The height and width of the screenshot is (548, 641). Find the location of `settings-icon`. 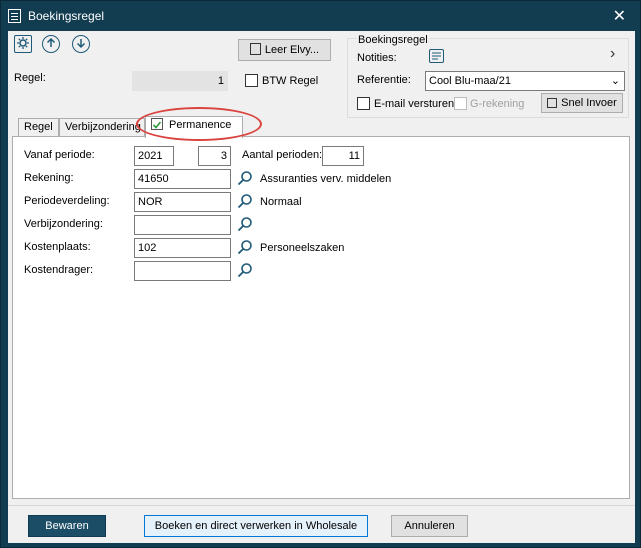

settings-icon is located at coordinates (23, 44).